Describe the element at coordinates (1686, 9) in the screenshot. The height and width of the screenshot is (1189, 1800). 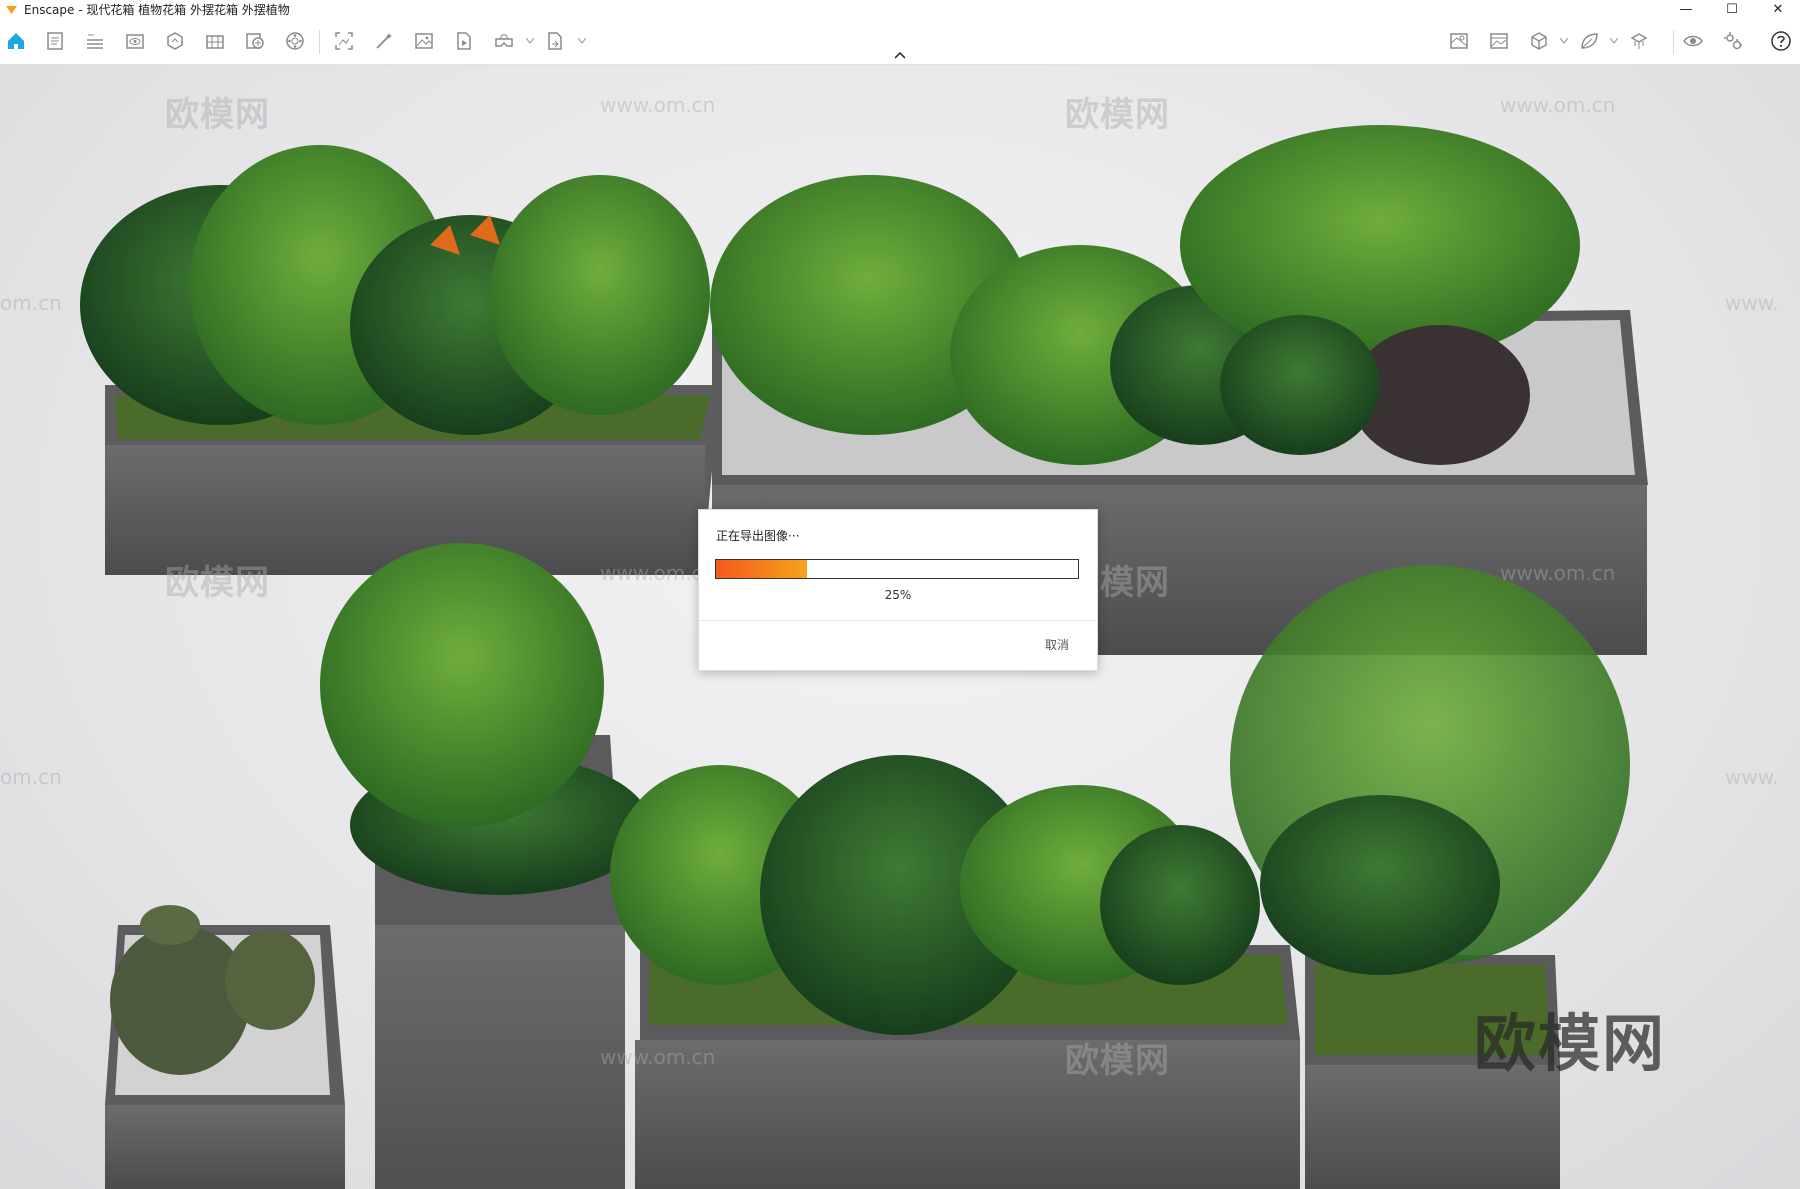
I see `minimize-button: —` at that location.